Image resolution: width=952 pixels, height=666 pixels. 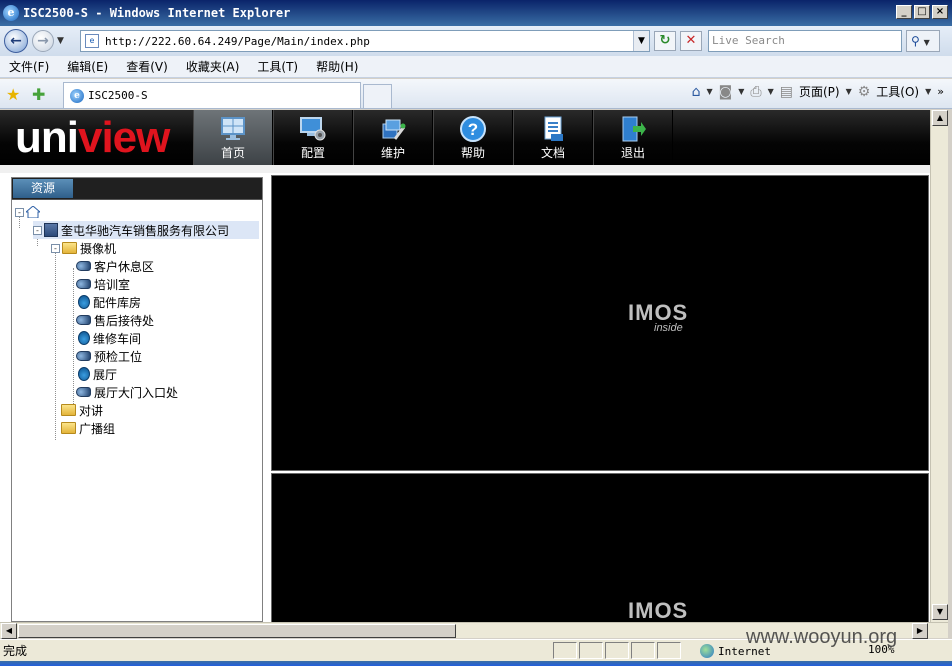 I want to click on app-header: uniview 首页 配置 维护 ? 帮助 文档 退出, so click(x=465, y=137).